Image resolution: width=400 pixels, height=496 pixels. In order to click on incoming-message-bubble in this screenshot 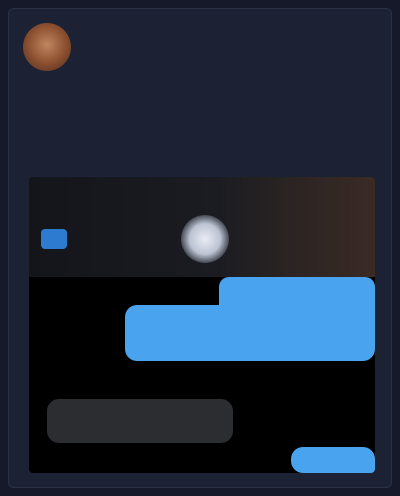, I will do `click(140, 421)`.